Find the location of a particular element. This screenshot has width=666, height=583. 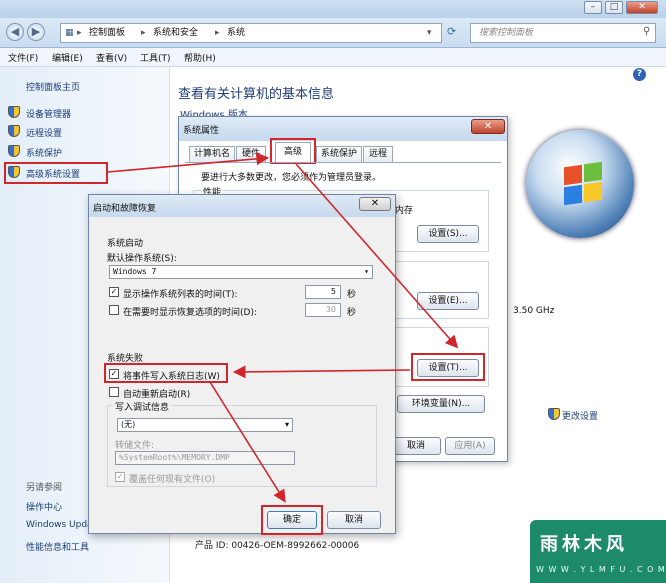

breadcrumb-security: 系统和安全 is located at coordinates (175, 33).